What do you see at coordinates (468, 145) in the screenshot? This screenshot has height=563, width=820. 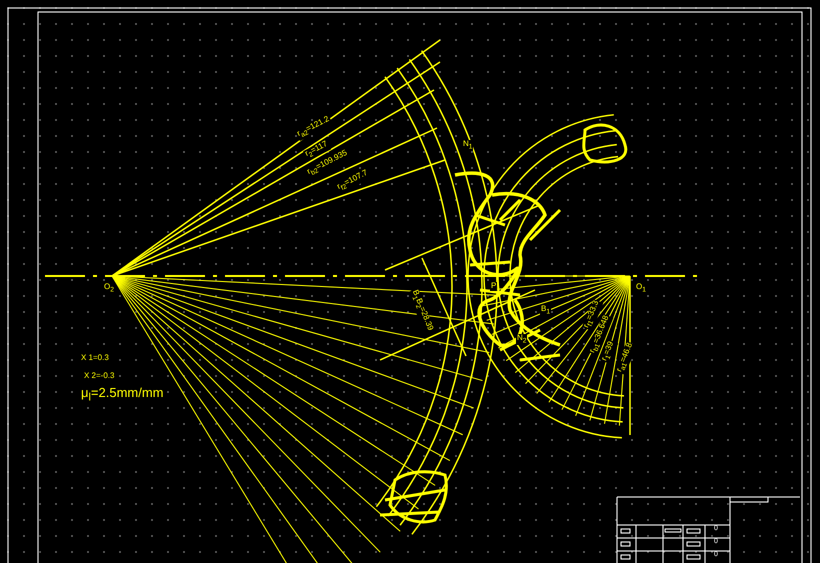 I see `point-label: N$_{1}$` at bounding box center [468, 145].